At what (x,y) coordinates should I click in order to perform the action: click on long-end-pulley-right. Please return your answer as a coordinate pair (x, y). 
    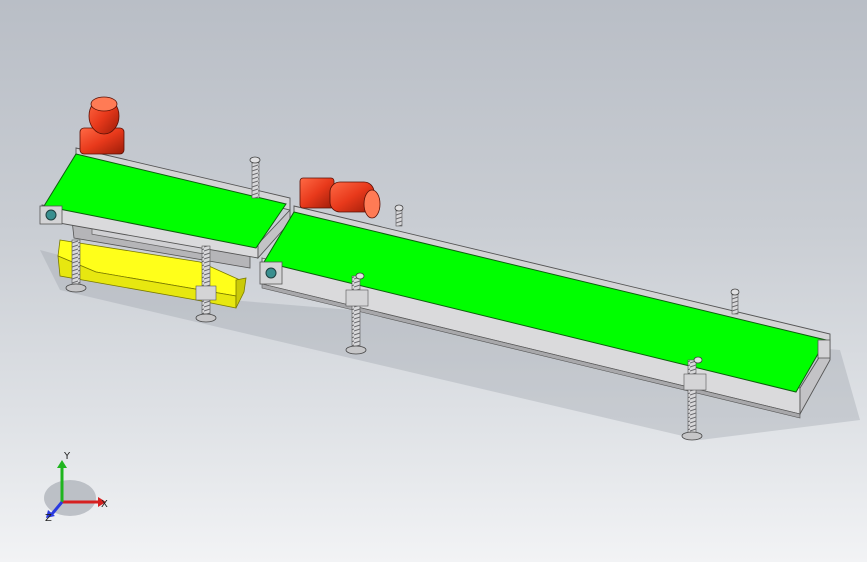
    Looking at the image, I should click on (824, 349).